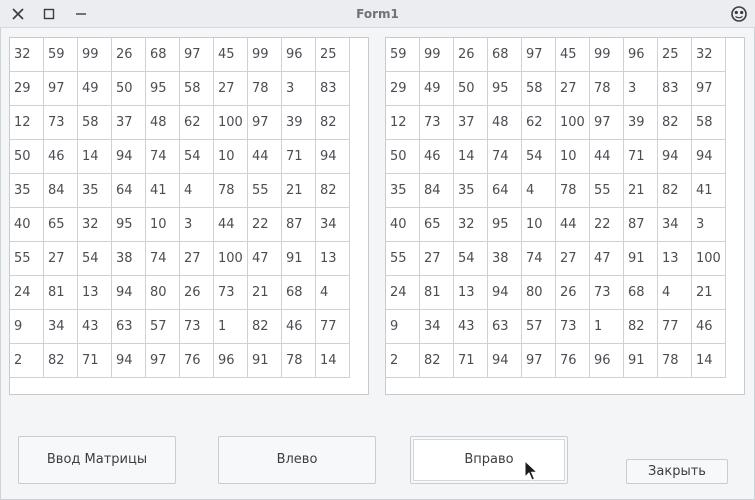 Image resolution: width=755 pixels, height=500 pixels. Describe the element at coordinates (332, 224) in the screenshot. I see `grid-cell: 34` at that location.